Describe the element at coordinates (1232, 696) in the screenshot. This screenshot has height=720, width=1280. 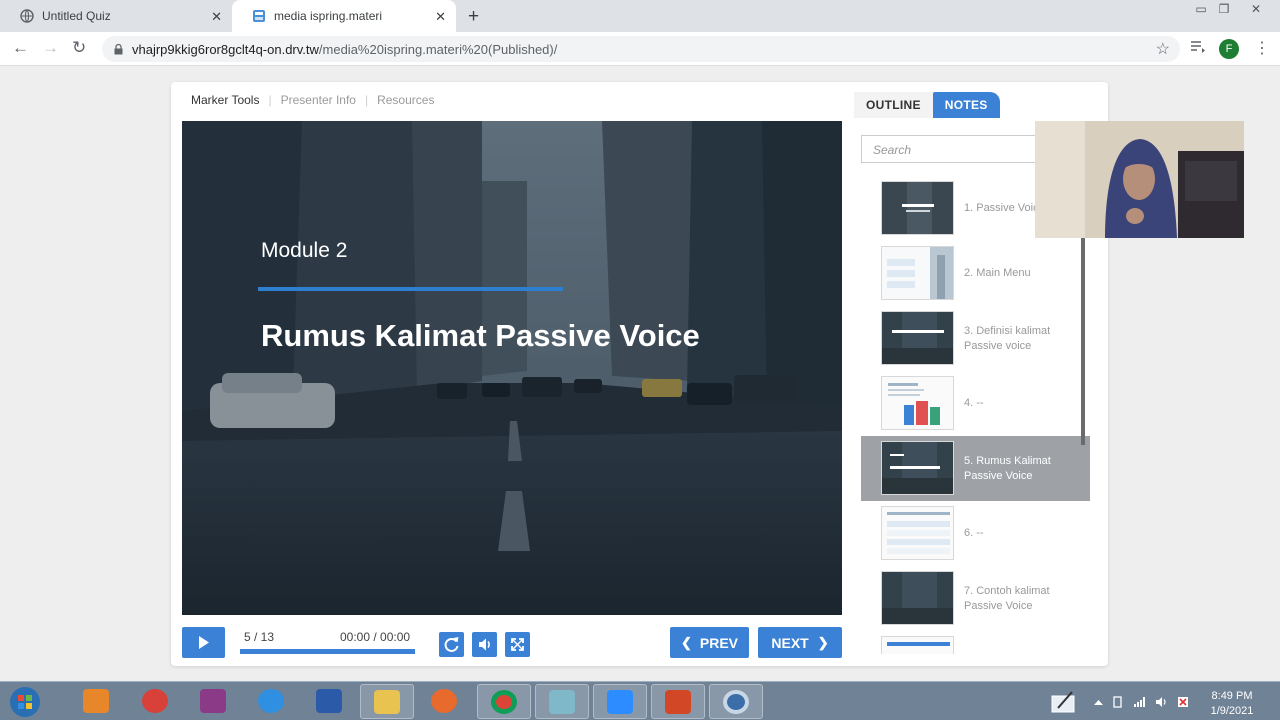
I see `clock-time: 8:49 PM` at that location.